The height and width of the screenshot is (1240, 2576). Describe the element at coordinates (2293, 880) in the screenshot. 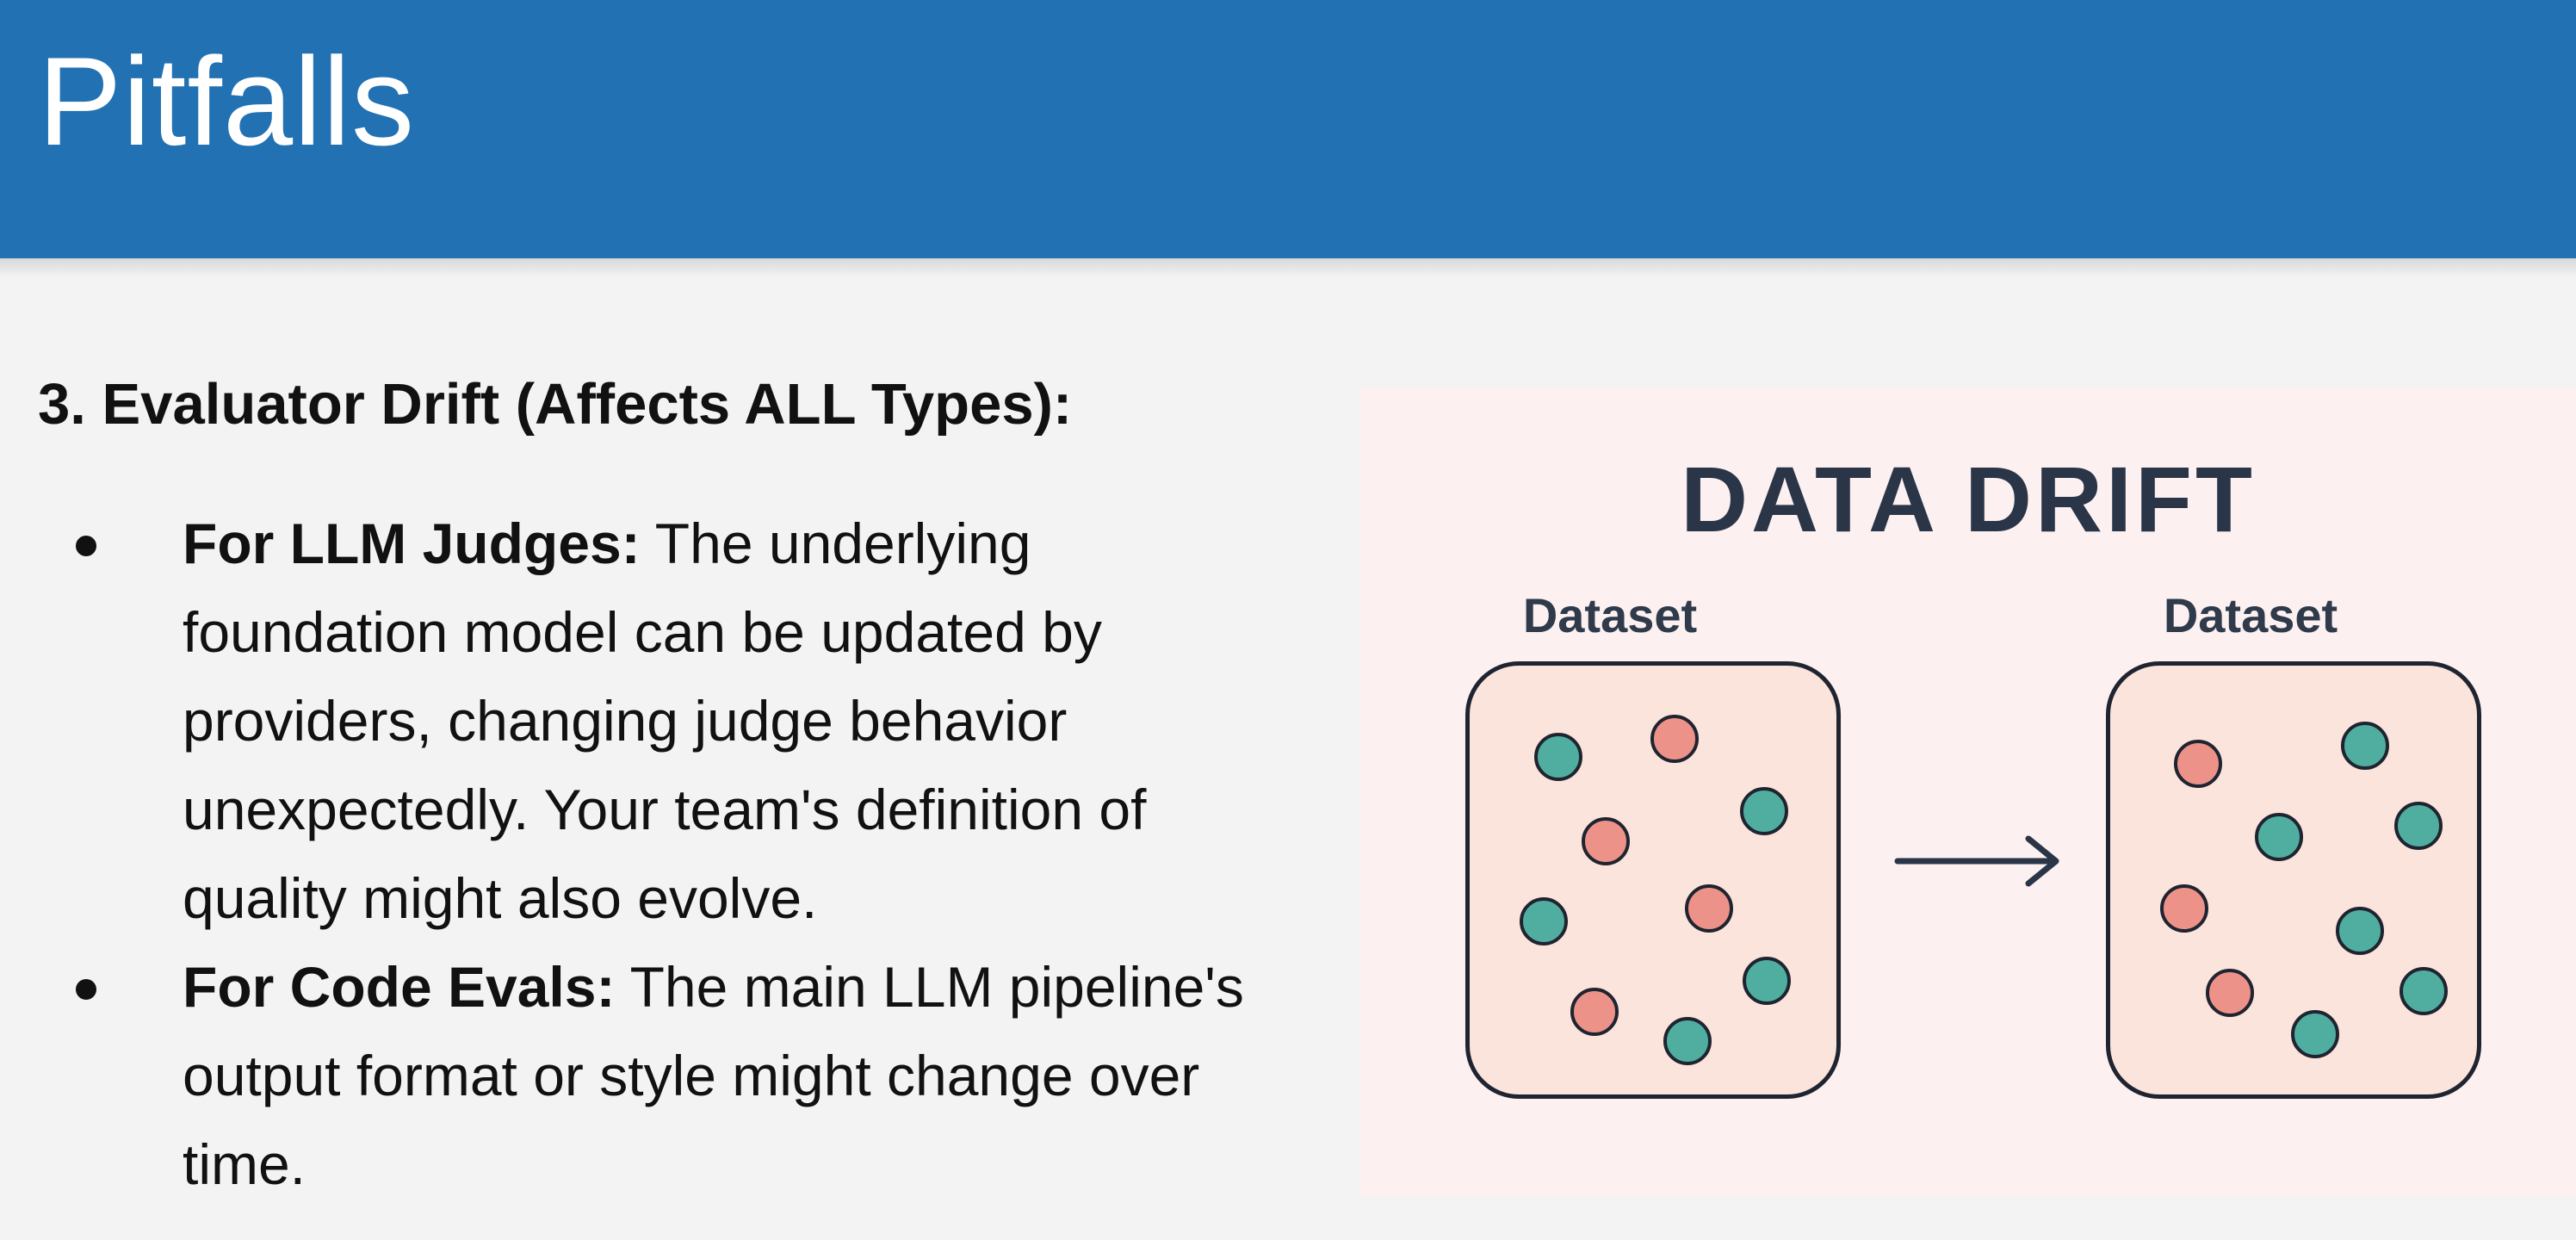

I see `right-dataset-box` at that location.